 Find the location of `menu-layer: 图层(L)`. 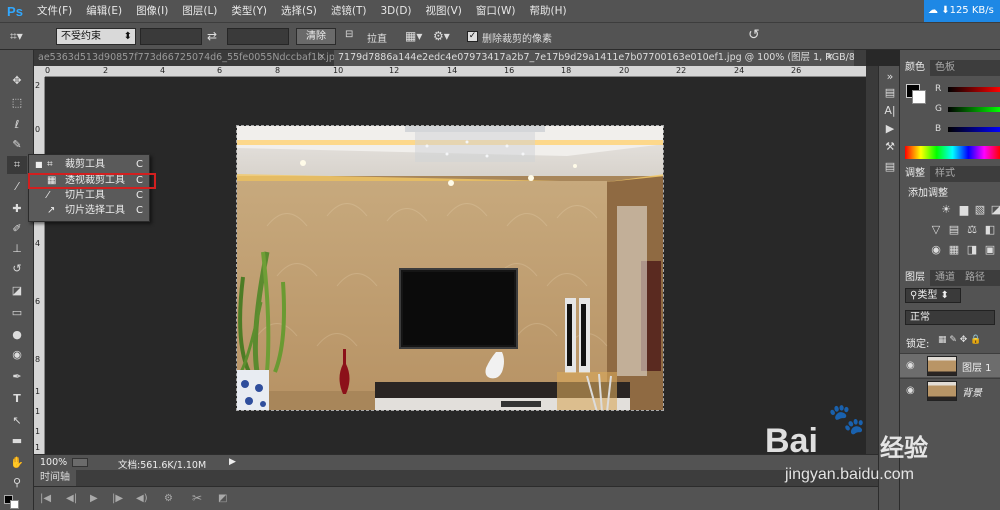

menu-layer: 图层(L) is located at coordinates (199, 11).